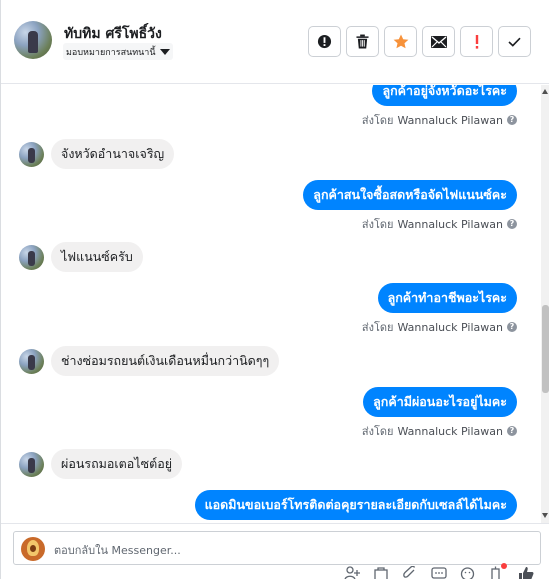 This screenshot has height=579, width=549. I want to click on incoming-message-row: ช่างซ่อมรถยนต์เงินเดือนหมื่นกว่านิดๆๆ, so click(149, 361).